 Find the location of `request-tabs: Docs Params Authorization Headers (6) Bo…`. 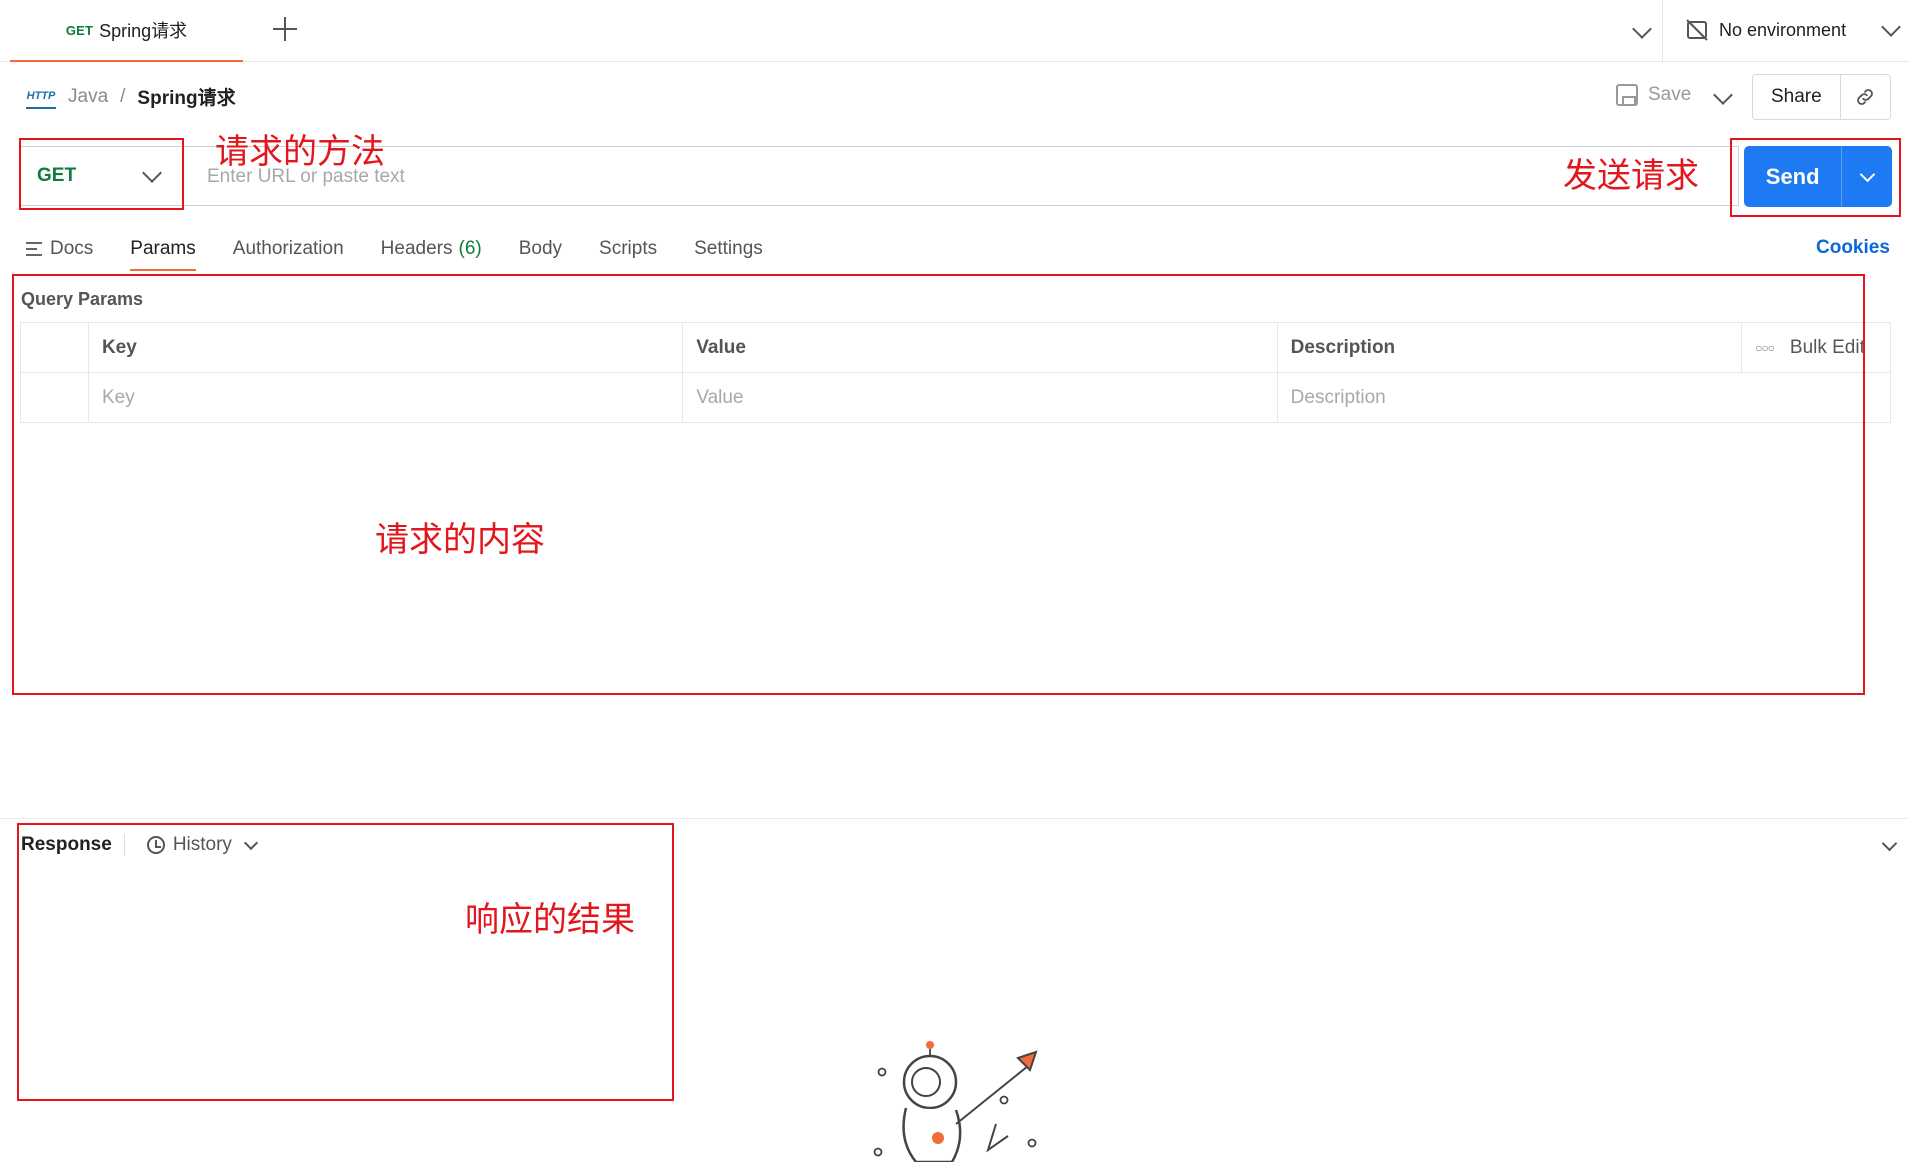

request-tabs: Docs Params Authorization Headers (6) Bo… is located at coordinates (413, 249).